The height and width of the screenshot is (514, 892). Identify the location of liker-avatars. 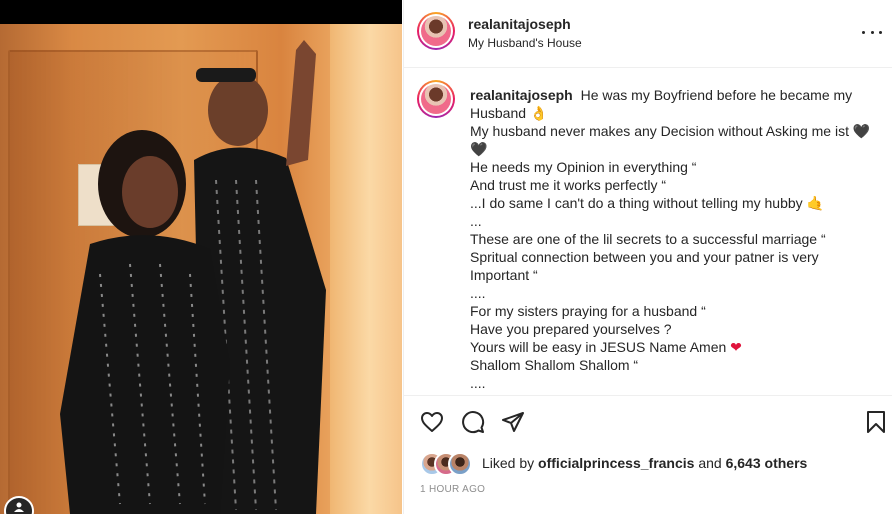
(448, 464).